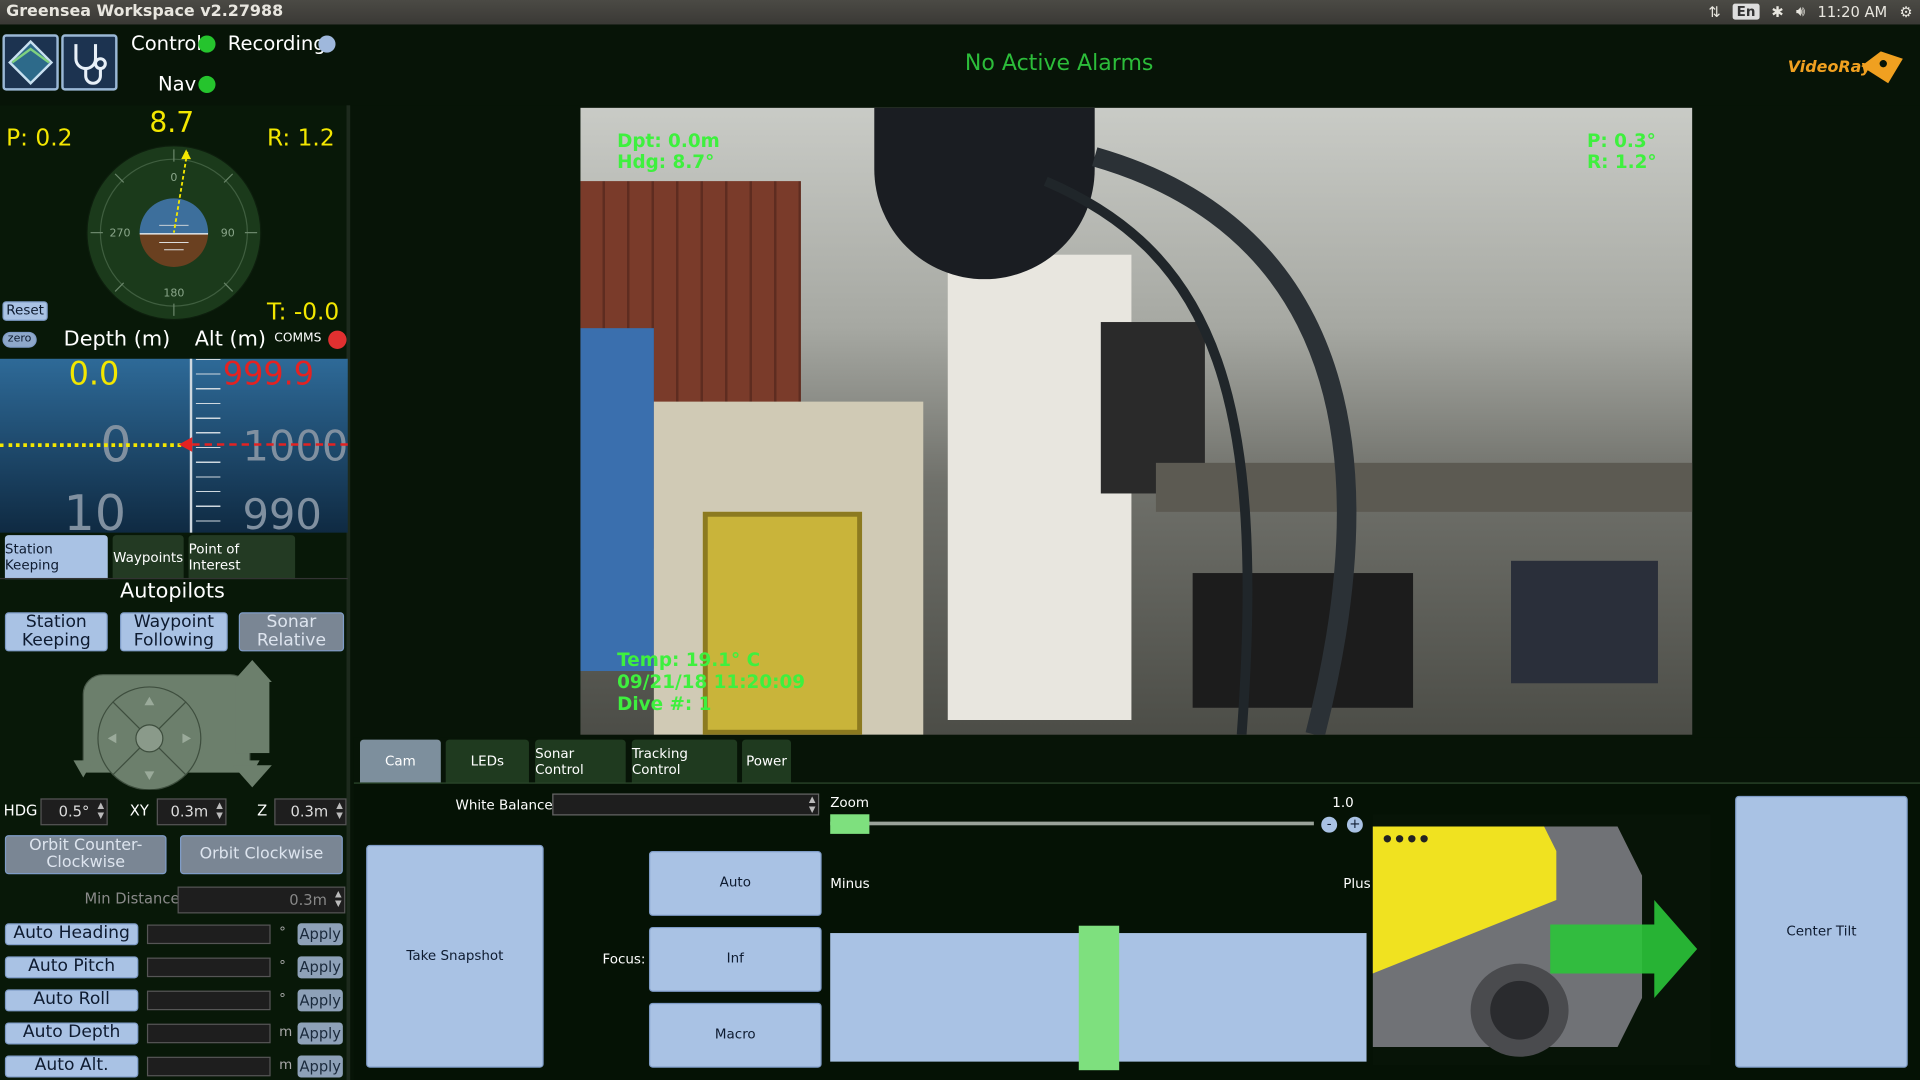 The image size is (1920, 1080). I want to click on roll-readout: R: 1.2, so click(300, 138).